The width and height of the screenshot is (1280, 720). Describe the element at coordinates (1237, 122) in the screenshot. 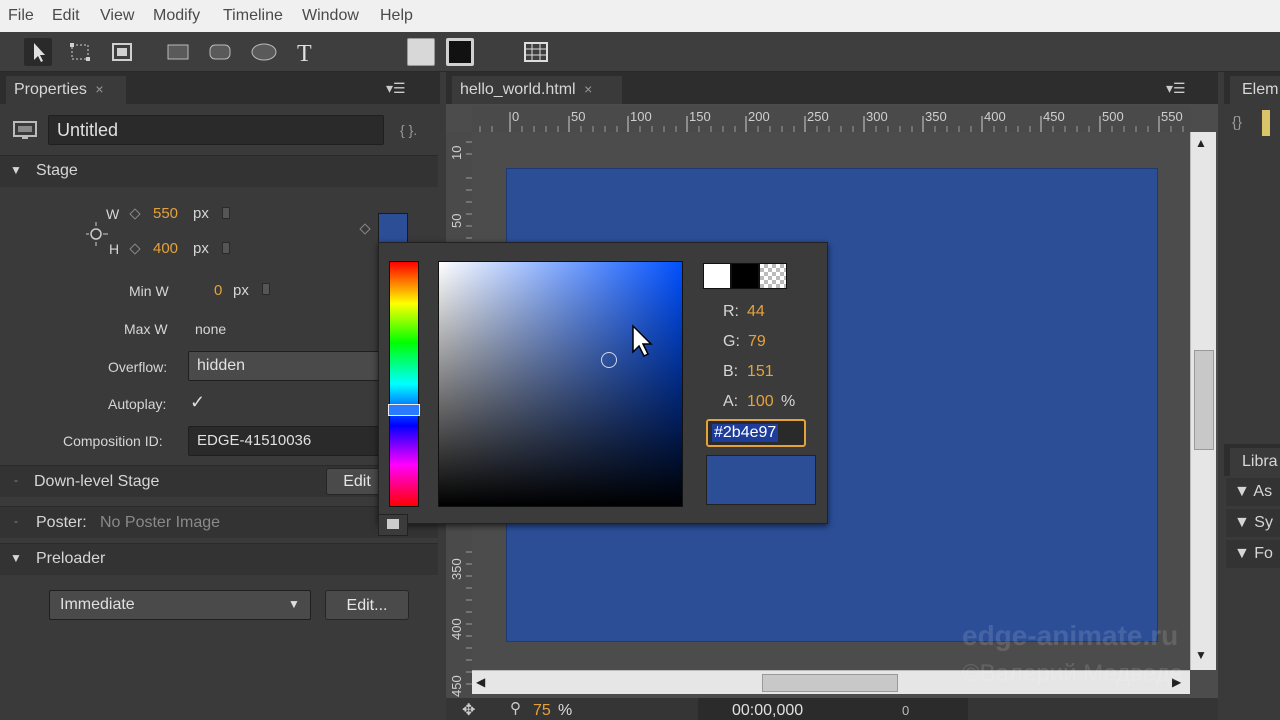

I see `code-braces-icon: {}` at that location.